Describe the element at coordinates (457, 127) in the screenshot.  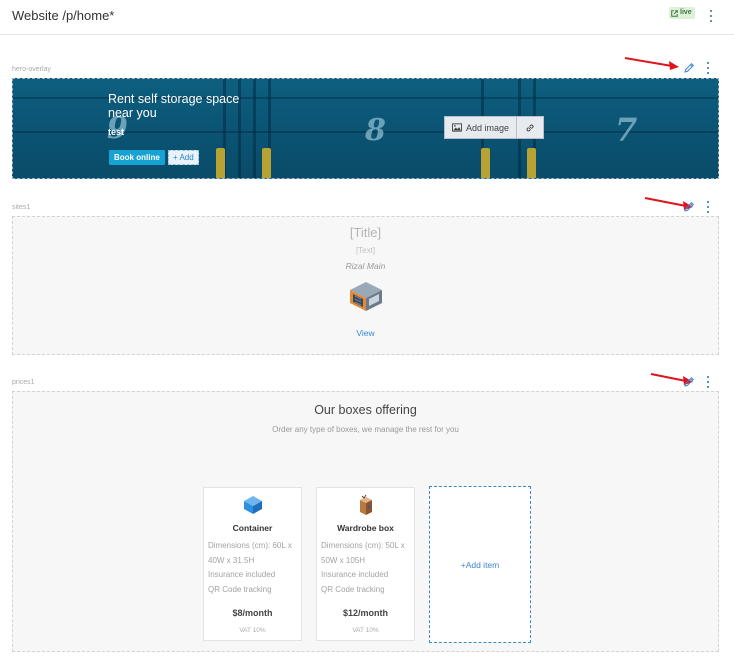
I see `image-icon` at that location.